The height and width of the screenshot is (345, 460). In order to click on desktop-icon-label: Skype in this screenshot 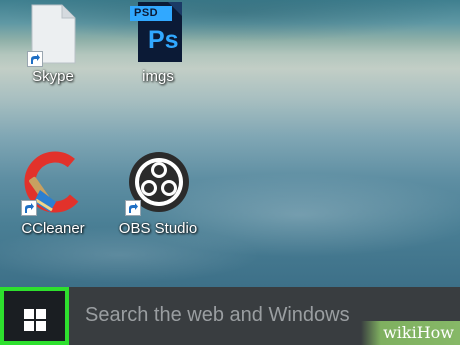, I will do `click(53, 76)`.